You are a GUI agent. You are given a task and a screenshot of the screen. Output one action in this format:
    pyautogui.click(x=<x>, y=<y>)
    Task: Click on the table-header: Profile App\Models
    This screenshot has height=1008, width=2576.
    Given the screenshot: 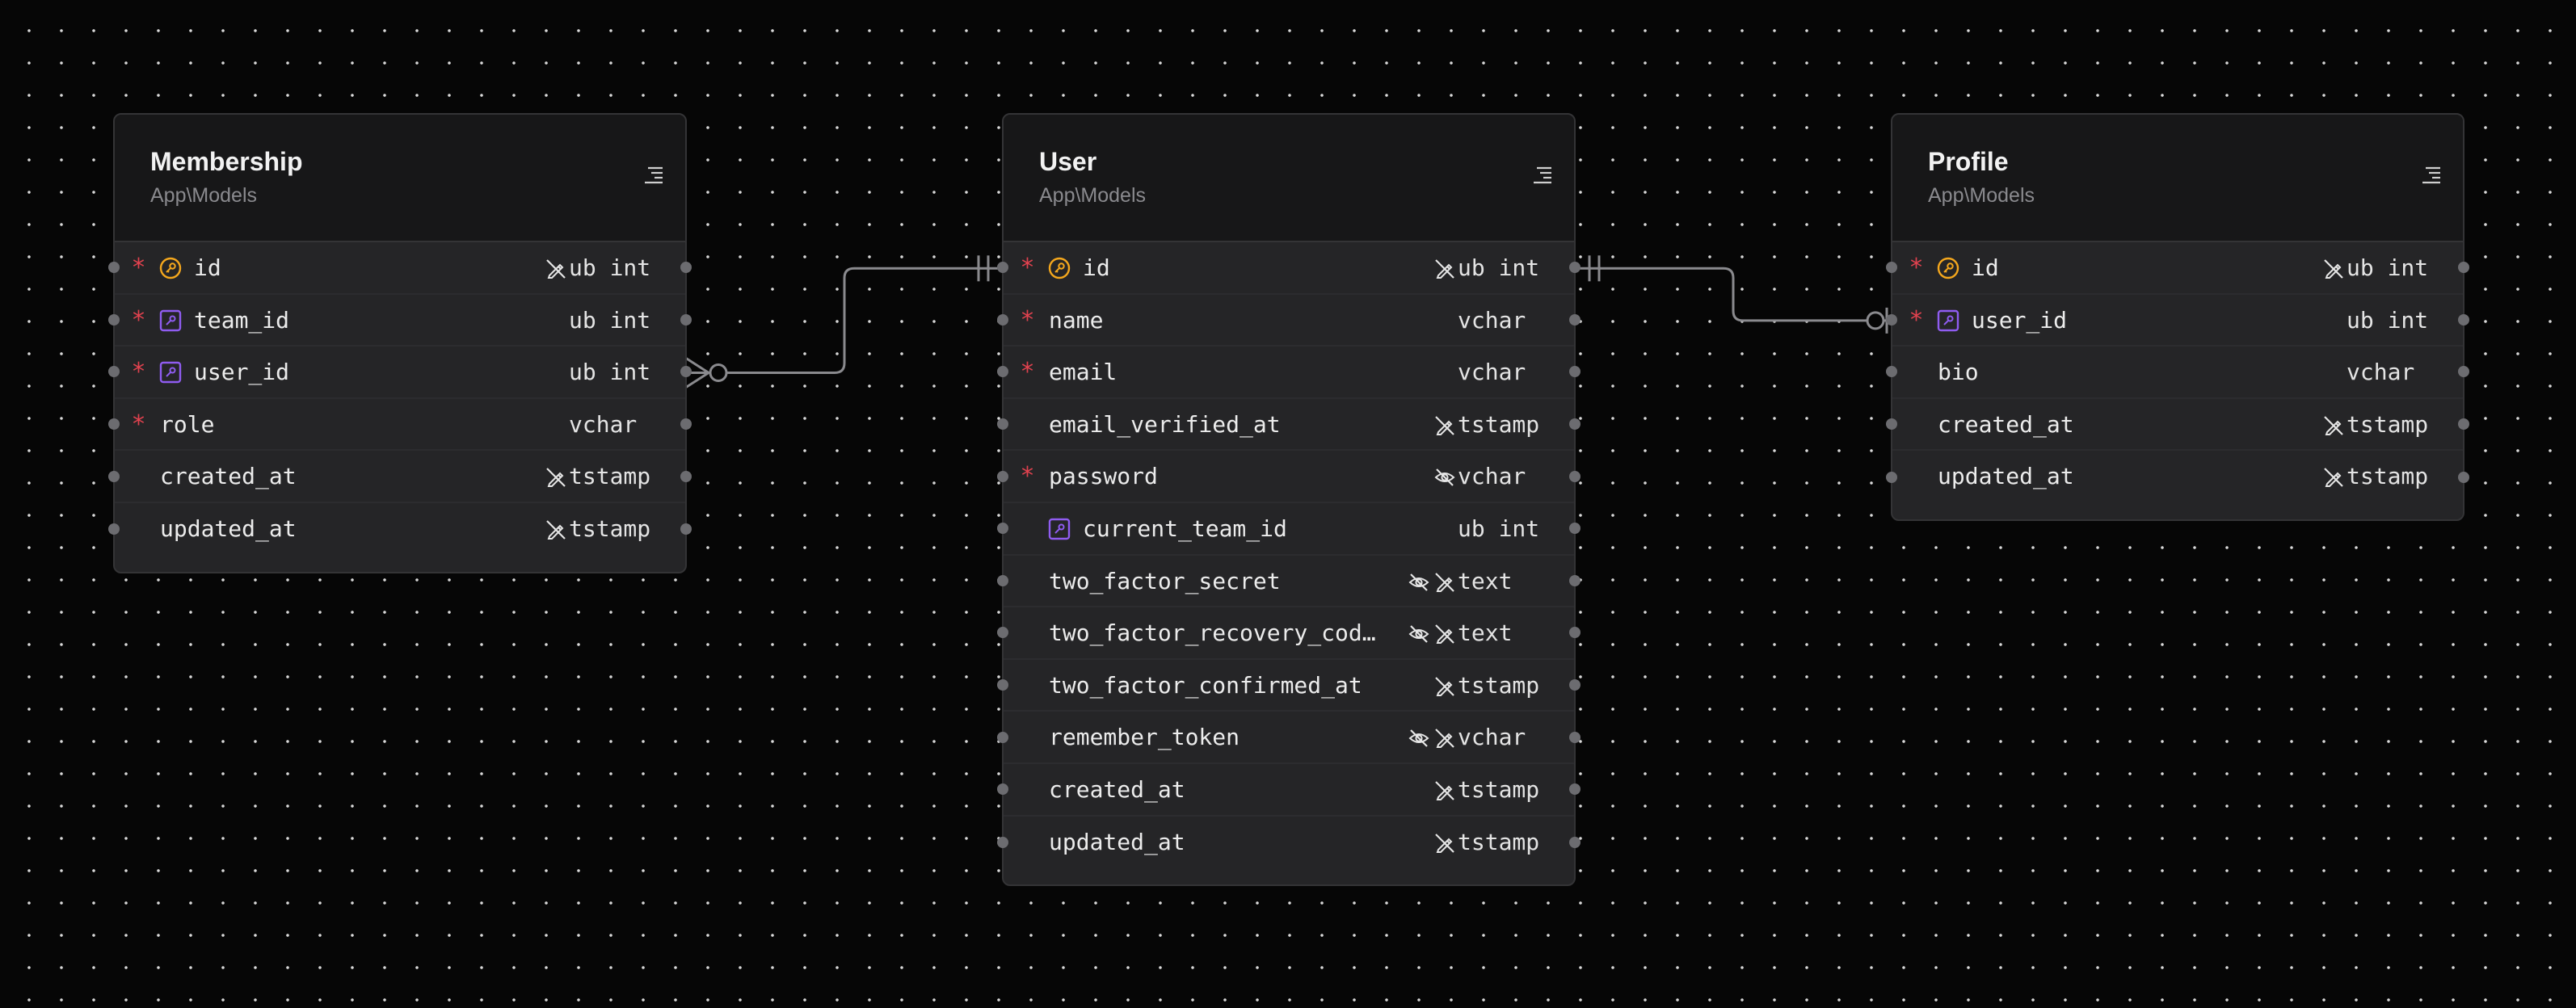 What is the action you would take?
    pyautogui.click(x=2177, y=178)
    